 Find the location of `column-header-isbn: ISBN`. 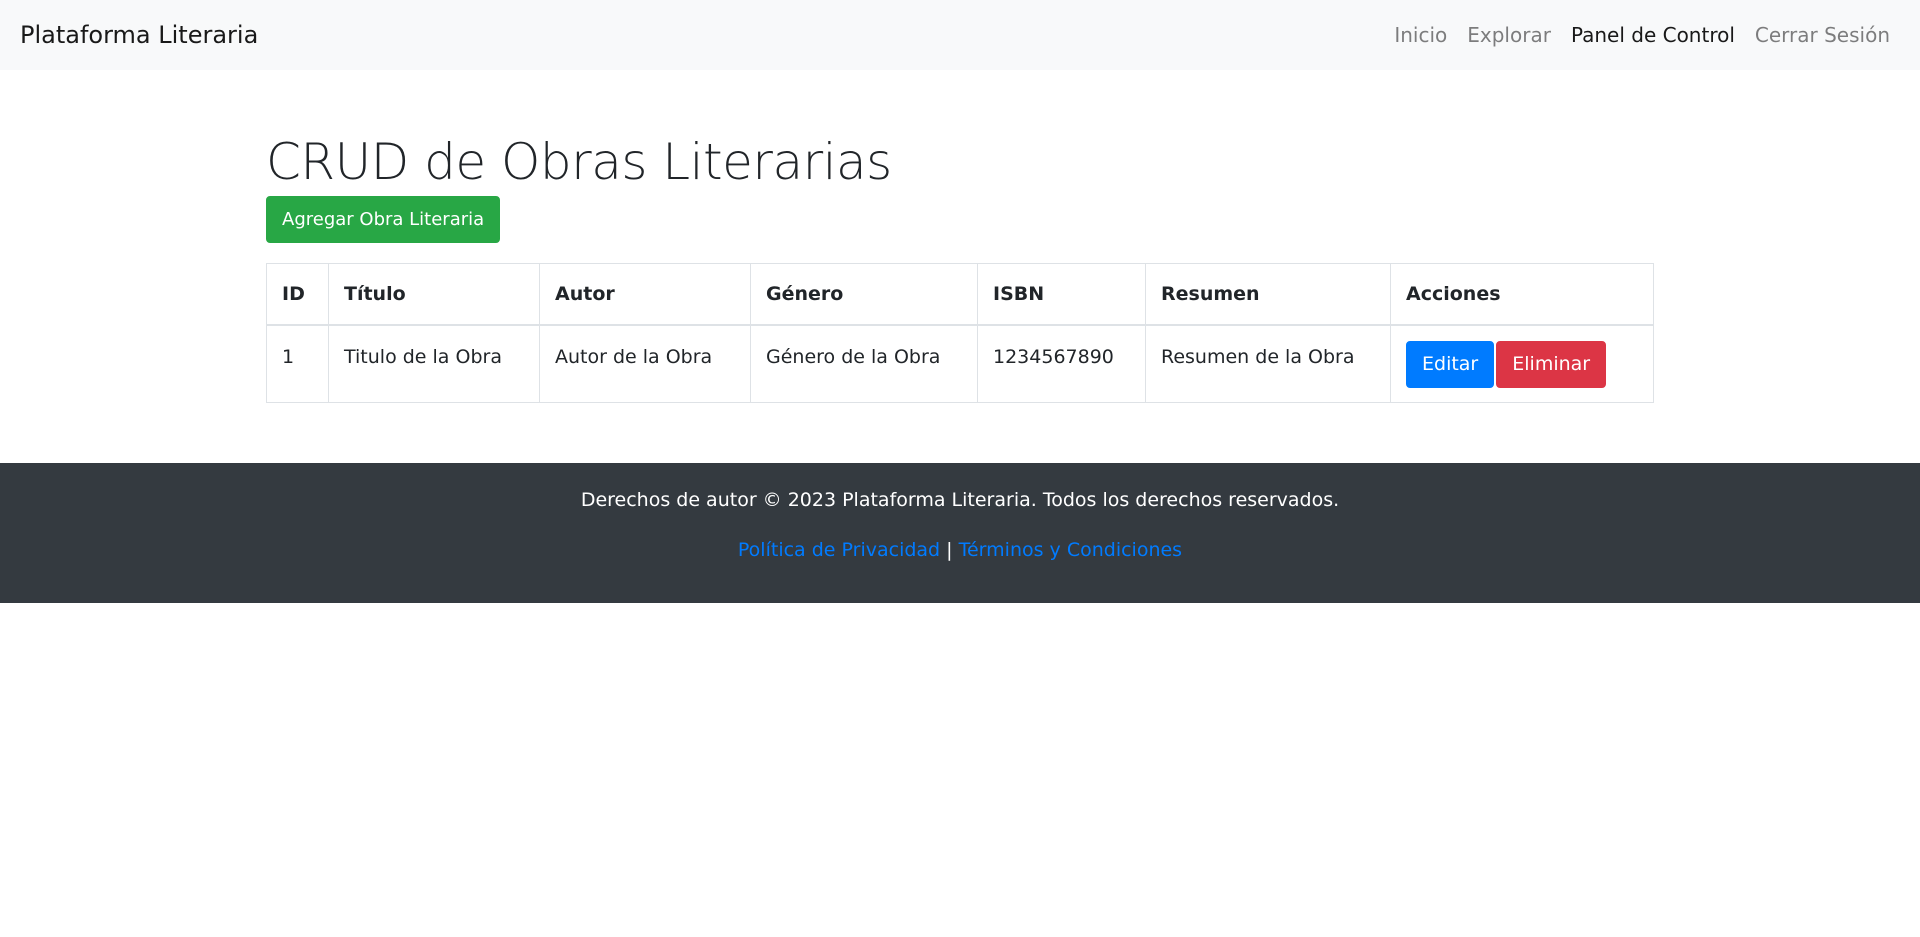

column-header-isbn: ISBN is located at coordinates (1061, 294).